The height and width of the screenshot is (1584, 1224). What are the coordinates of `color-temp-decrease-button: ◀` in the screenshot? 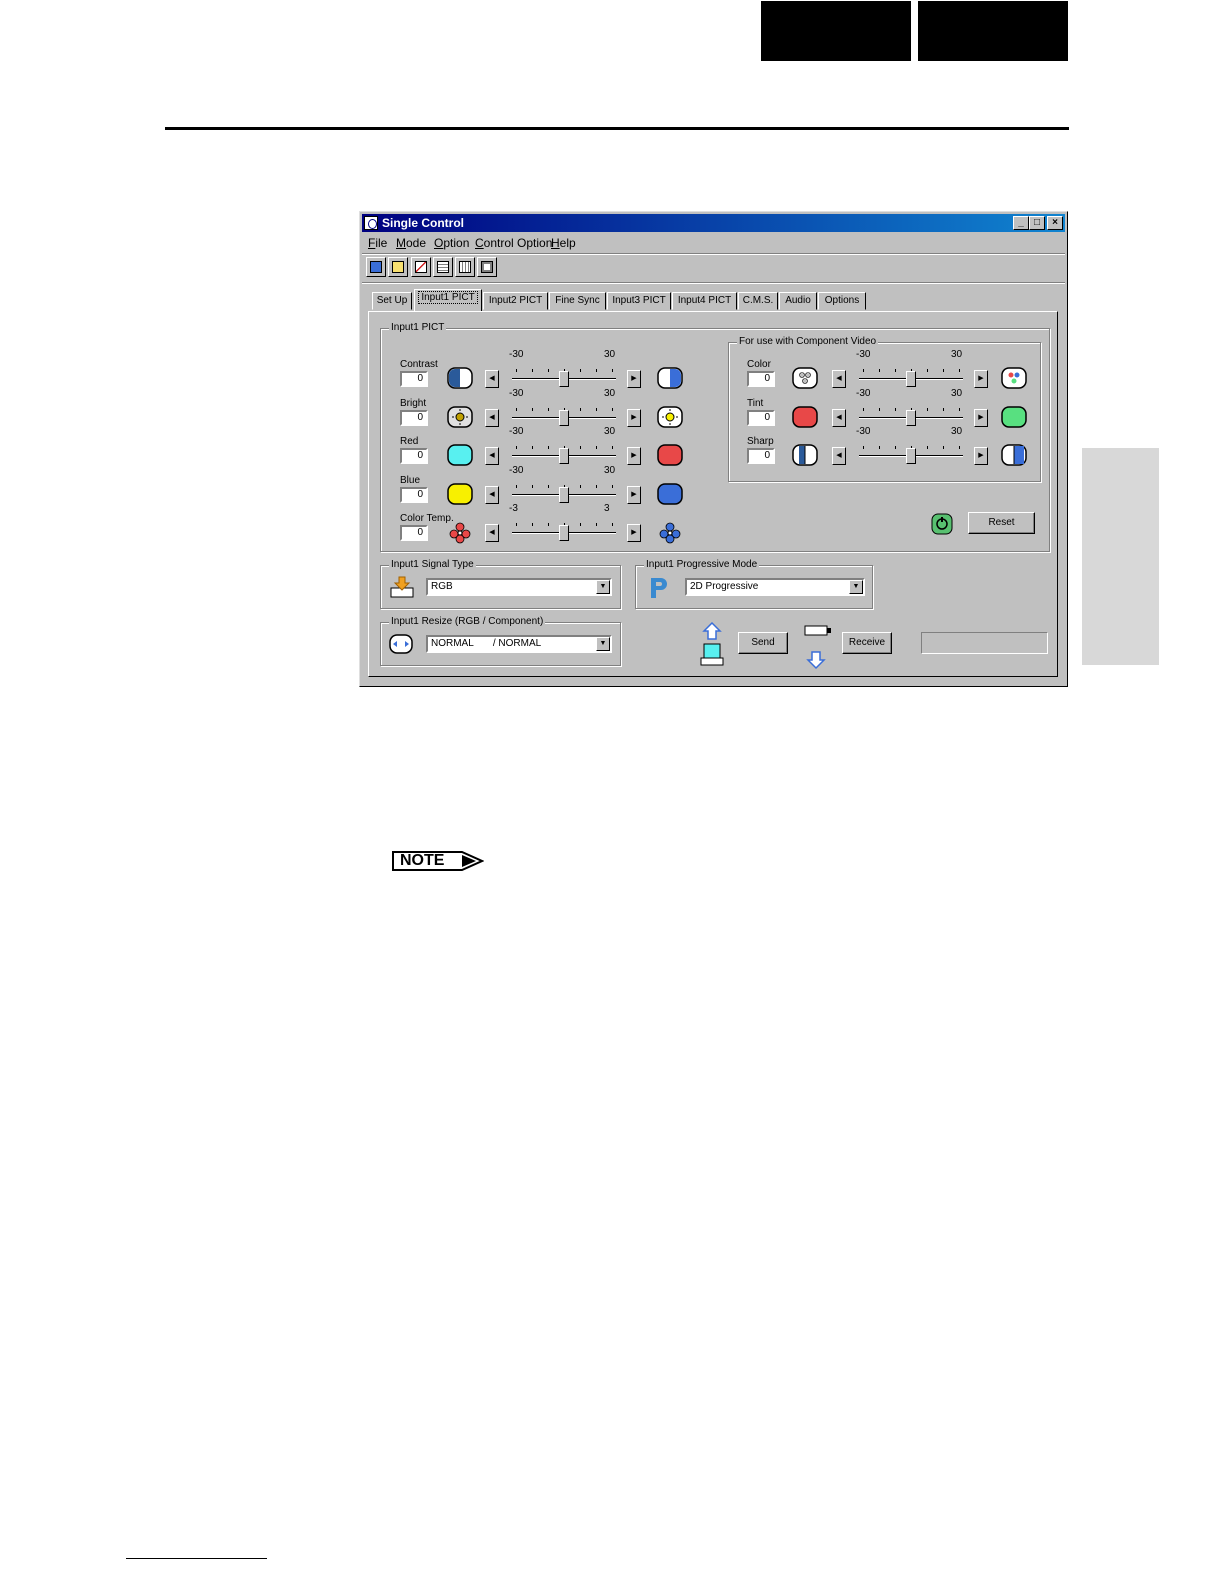 It's located at (492, 533).